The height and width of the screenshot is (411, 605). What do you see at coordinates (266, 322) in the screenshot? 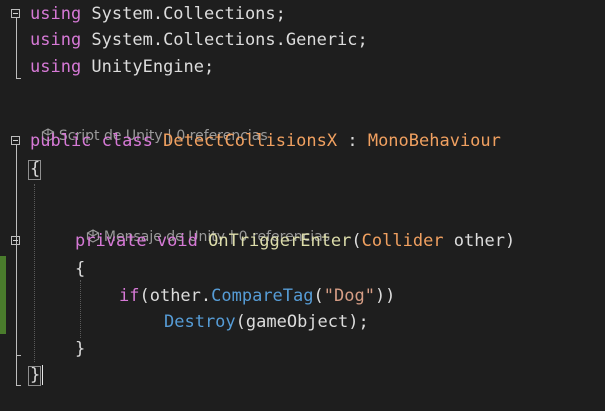
I see `destroy-statement: Destroy(gameObject);` at bounding box center [266, 322].